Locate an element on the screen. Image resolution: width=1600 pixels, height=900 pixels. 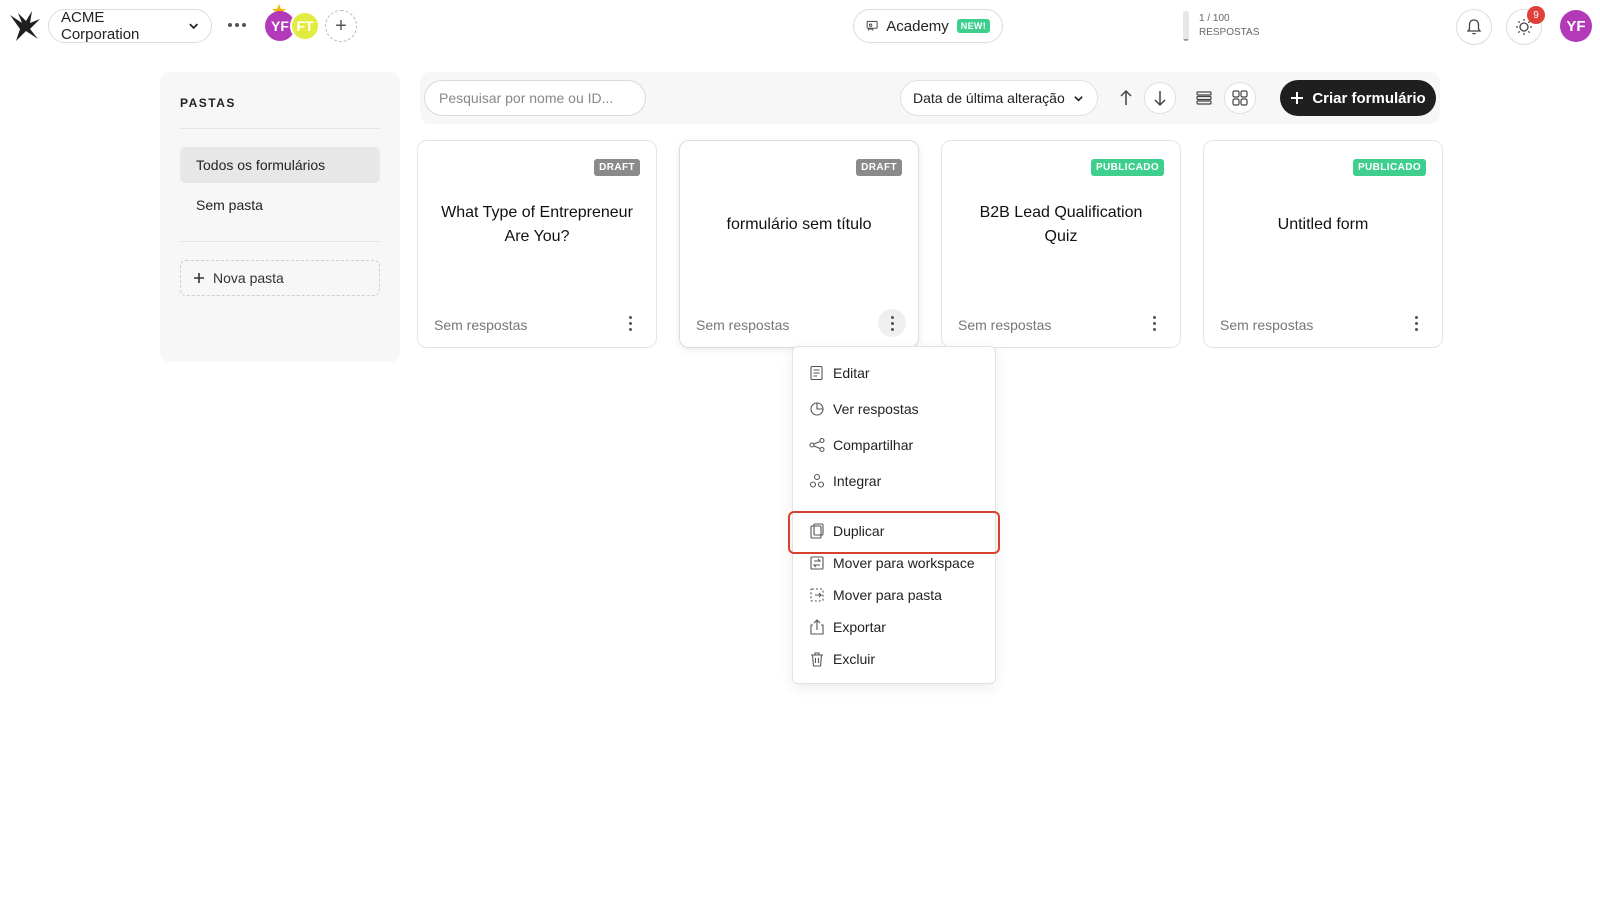
notification-count-badge: 9 is located at coordinates (1536, 15).